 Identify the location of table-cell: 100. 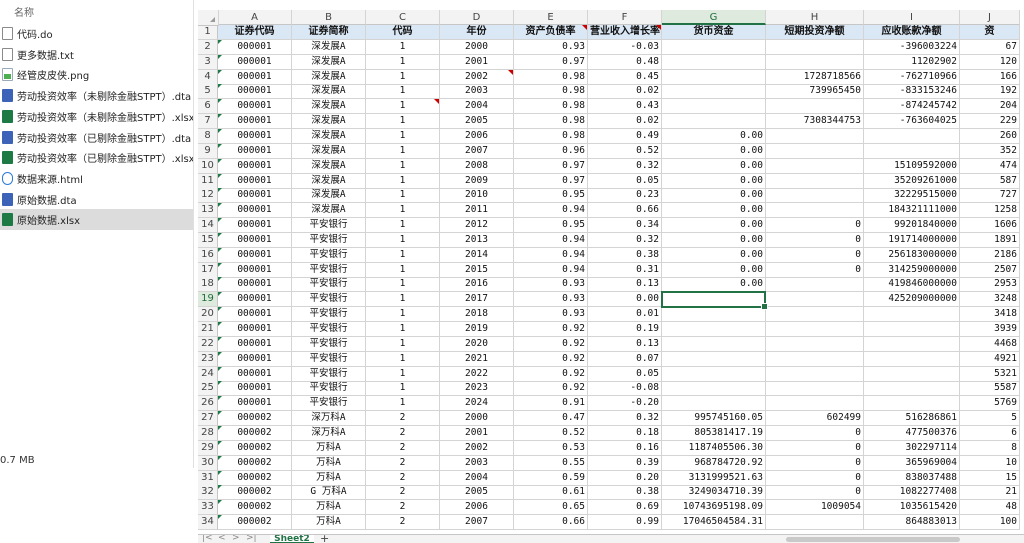
(990, 523).